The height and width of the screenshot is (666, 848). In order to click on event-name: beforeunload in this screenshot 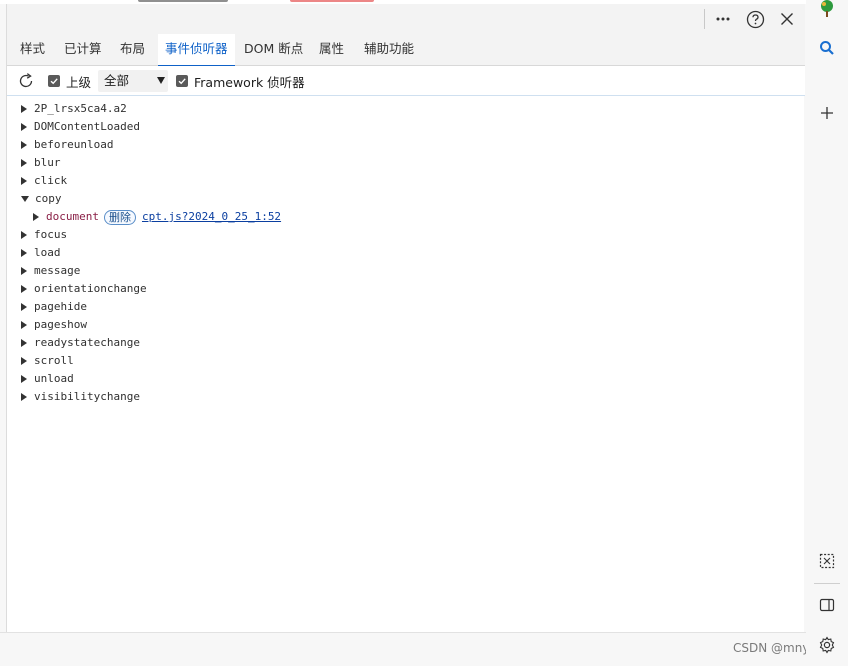, I will do `click(74, 144)`.